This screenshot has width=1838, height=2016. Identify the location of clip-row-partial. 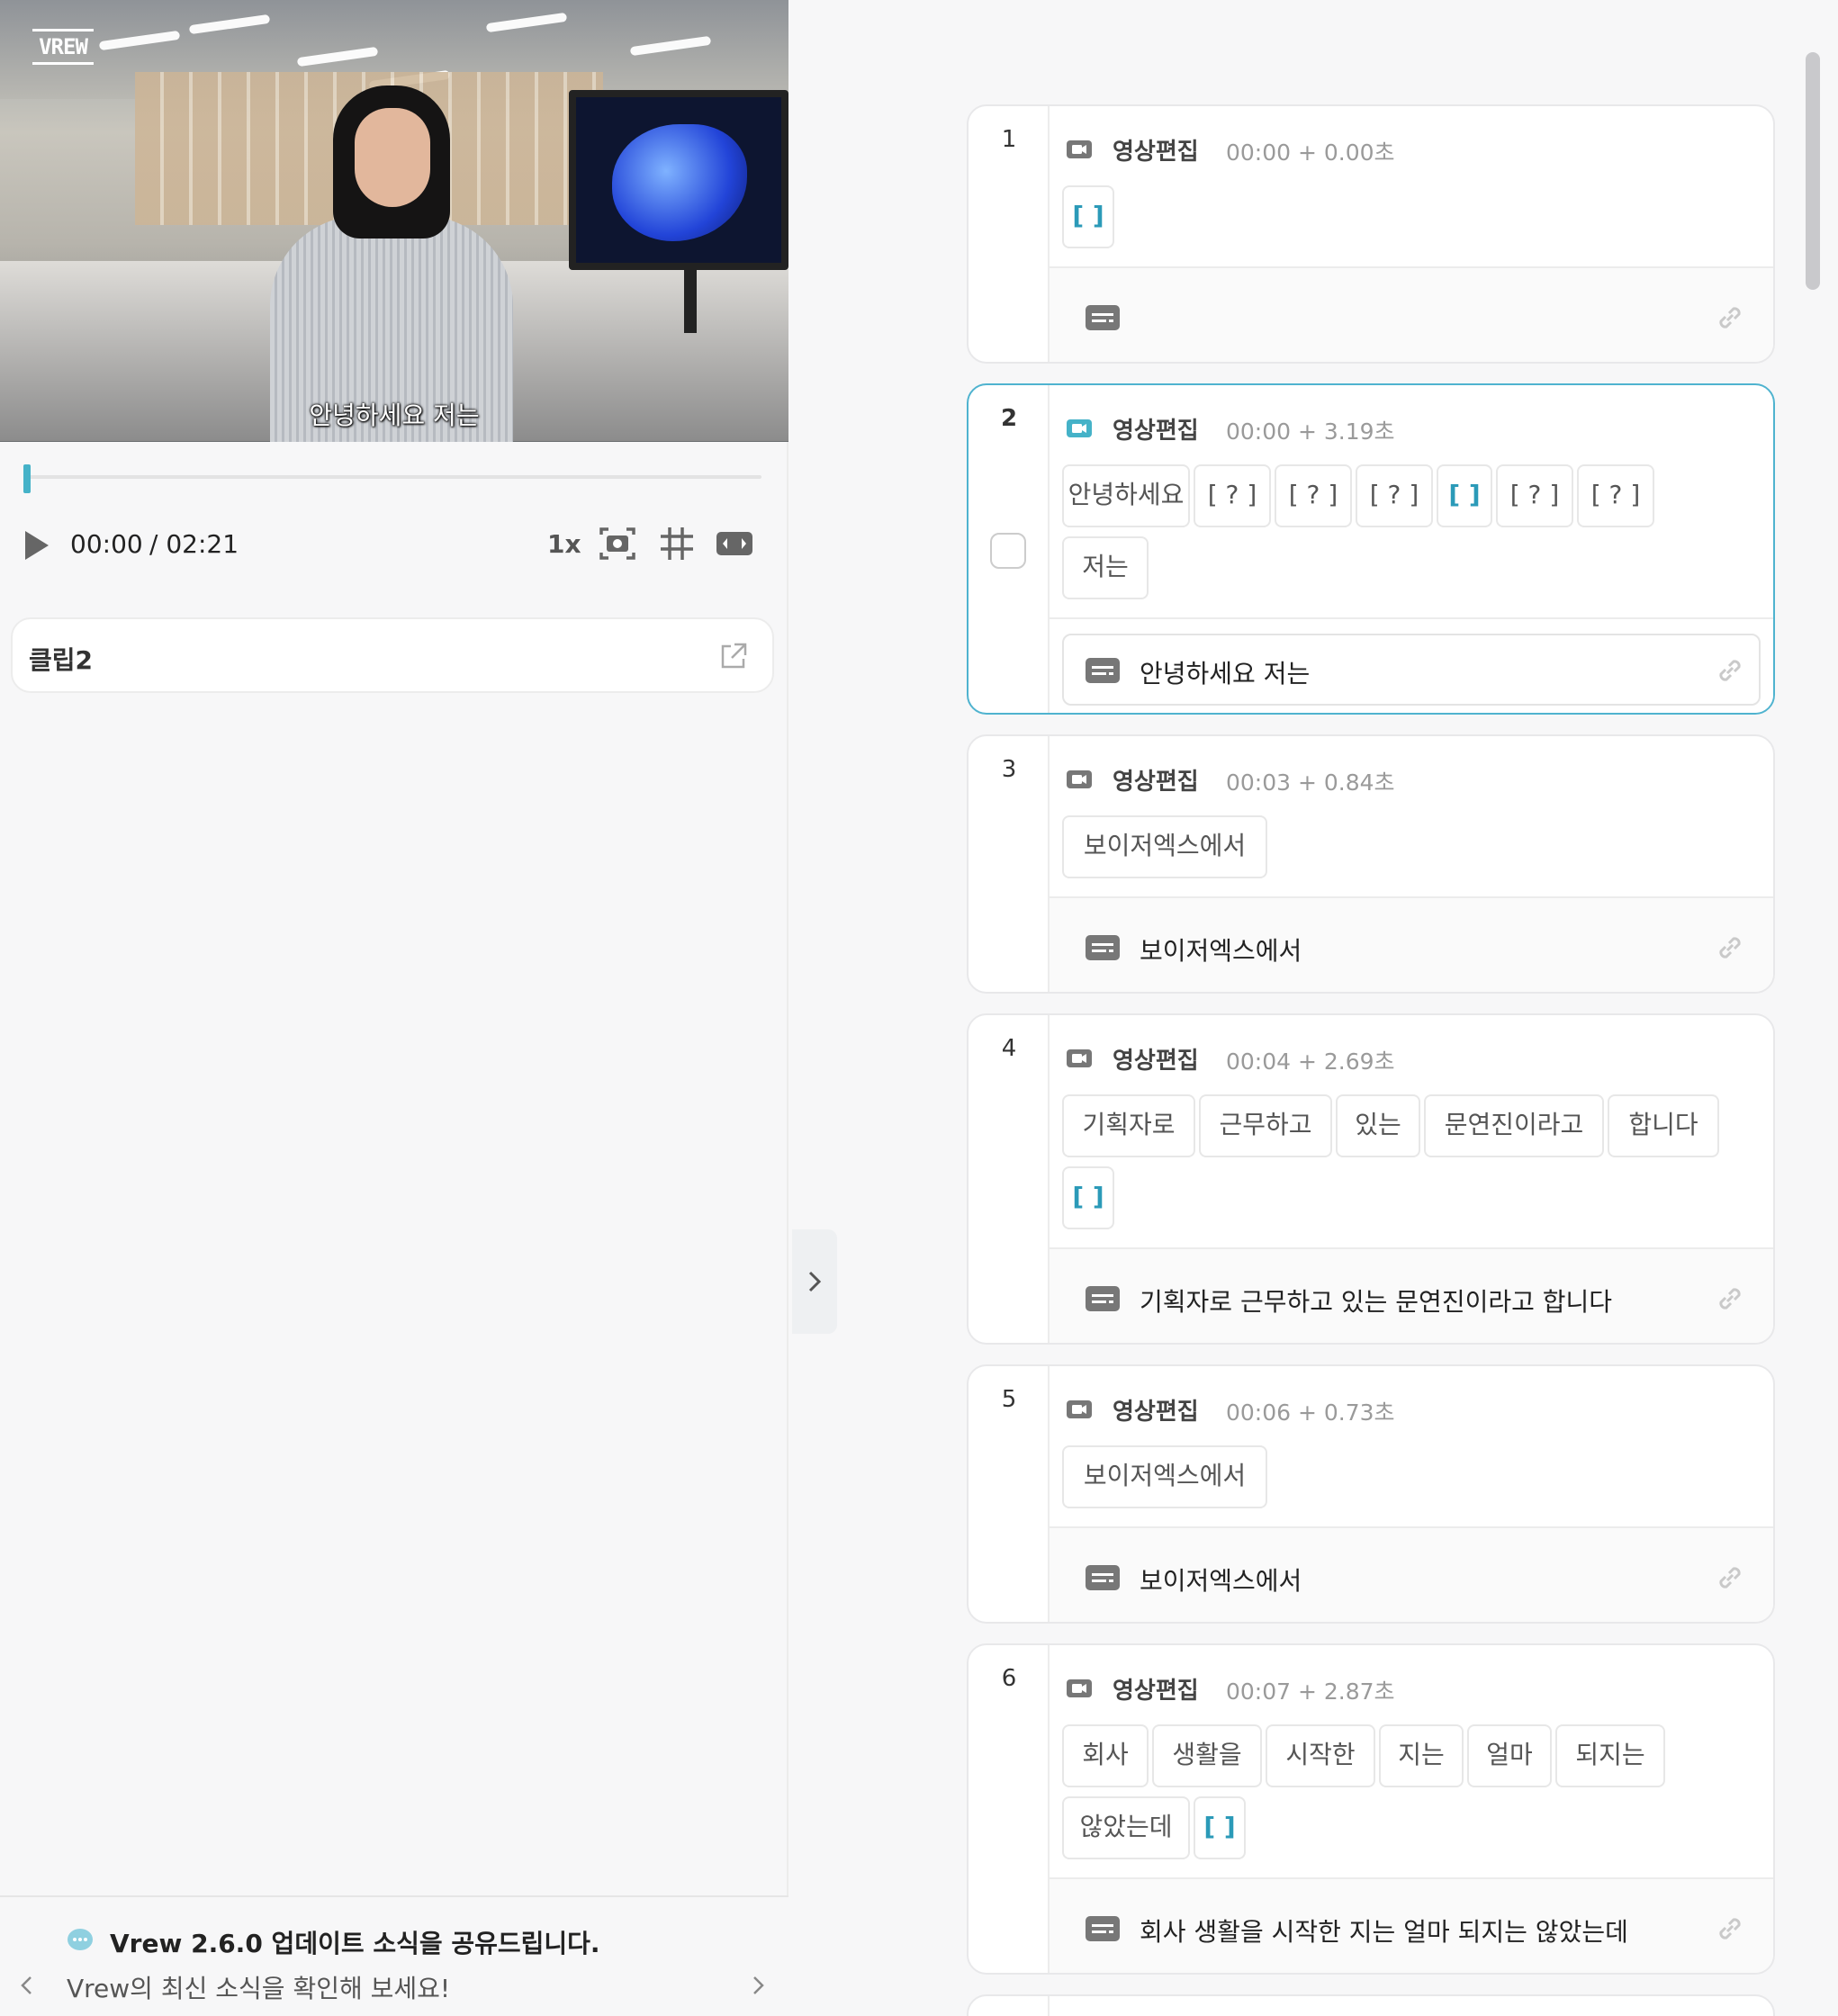
(1371, 2005).